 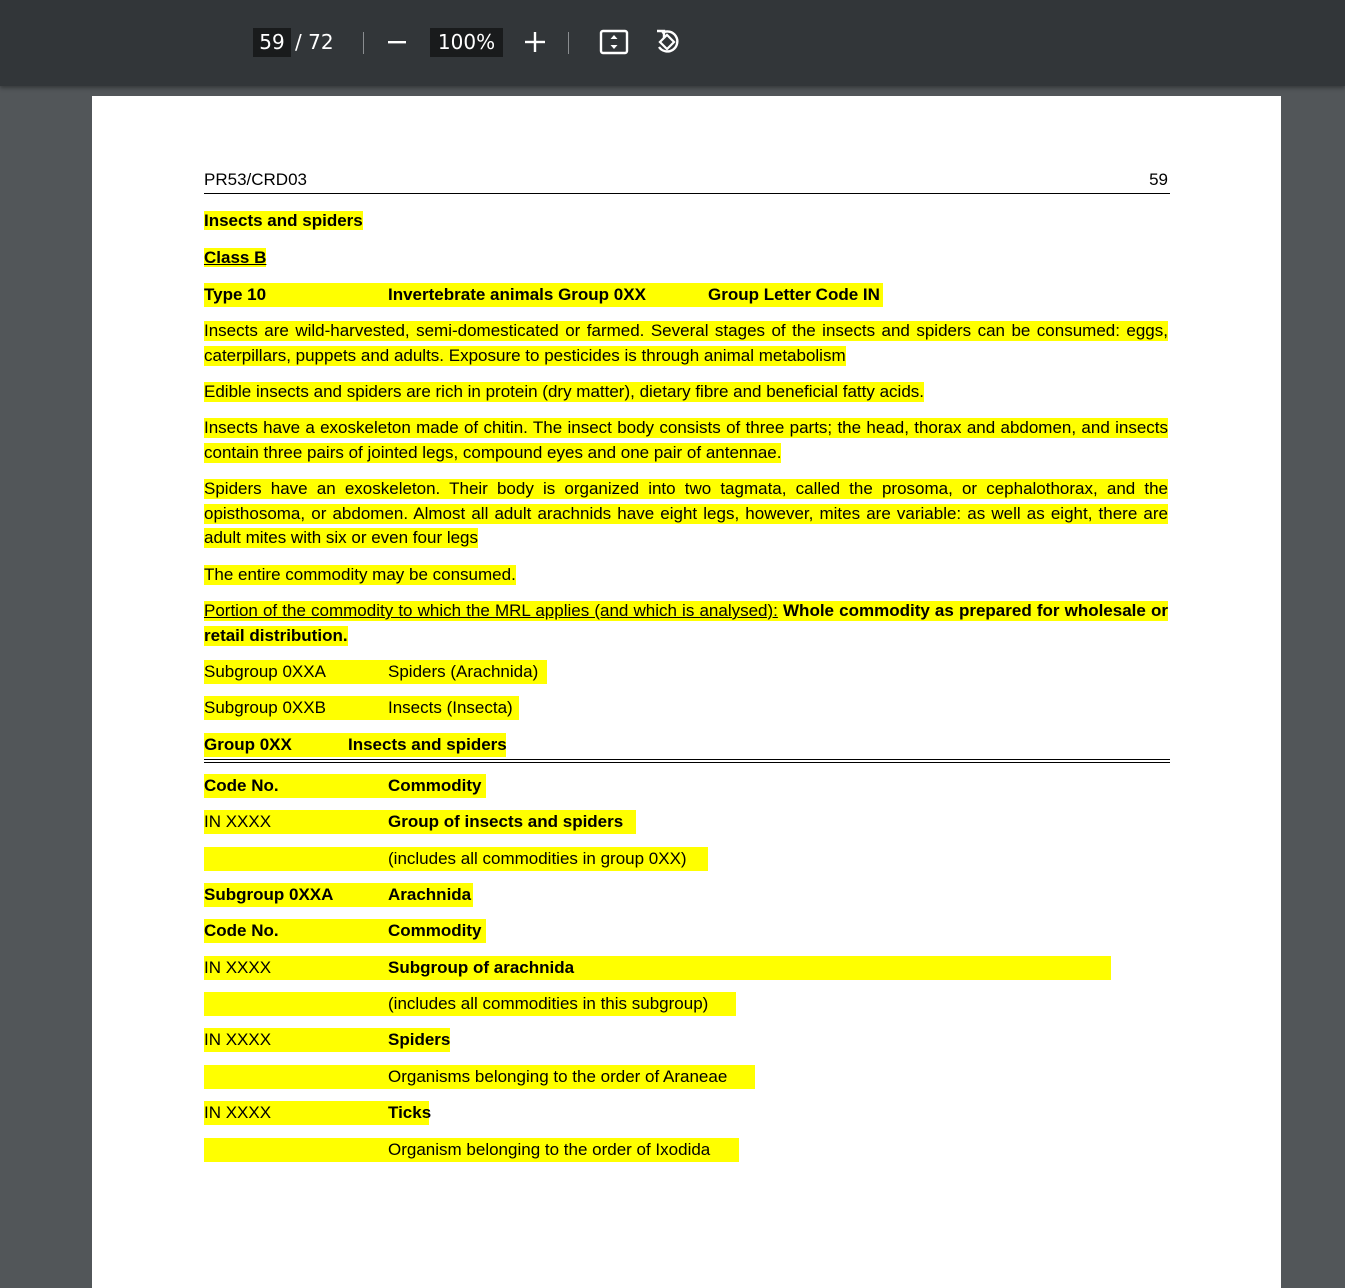 I want to click on pdf-toolbar: 59 / 72 100%, so click(x=672, y=43).